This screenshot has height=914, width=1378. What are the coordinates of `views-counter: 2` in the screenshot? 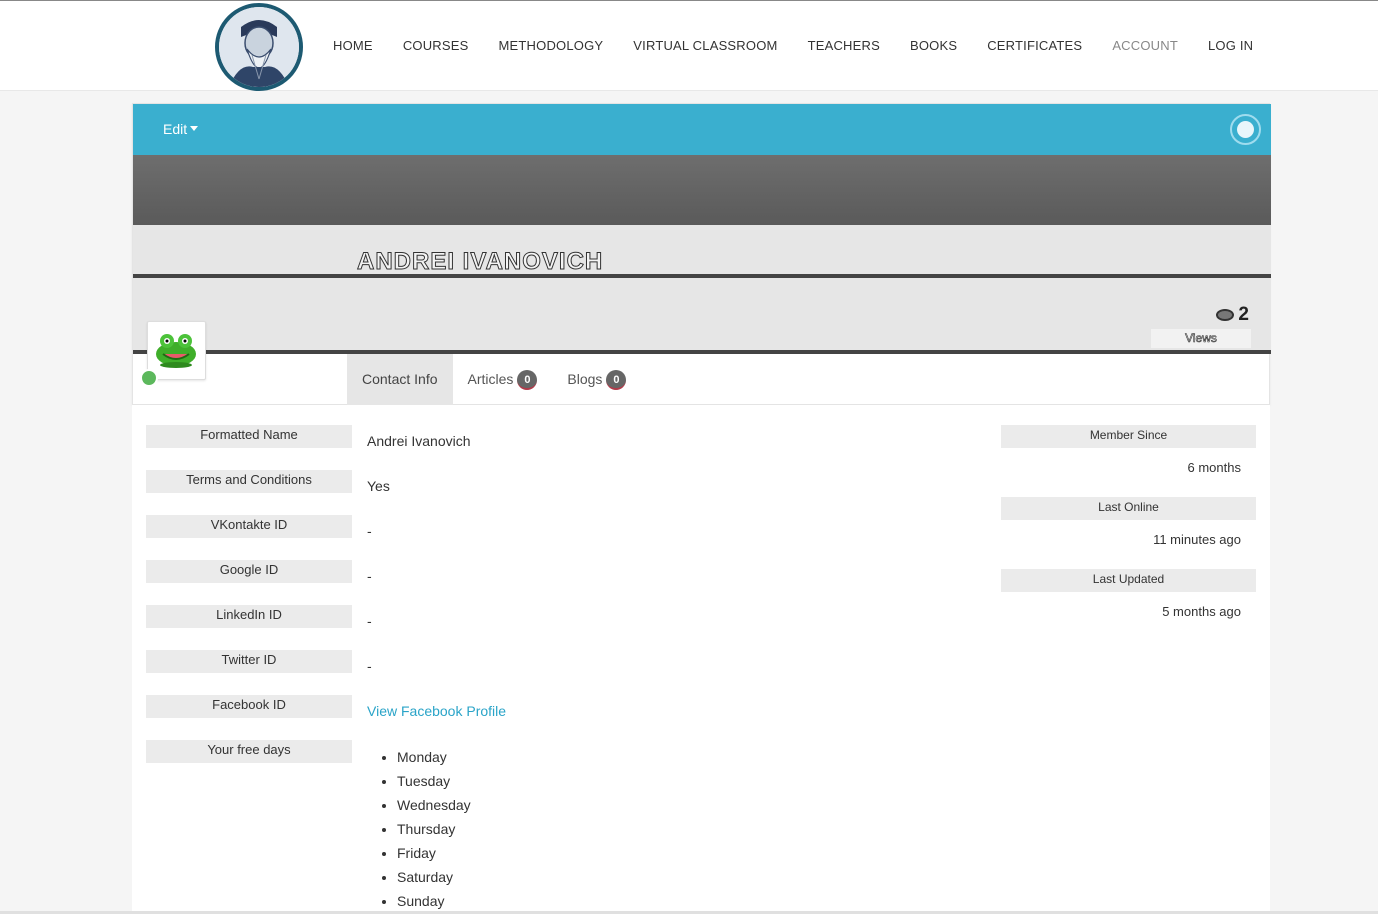 It's located at (1232, 315).